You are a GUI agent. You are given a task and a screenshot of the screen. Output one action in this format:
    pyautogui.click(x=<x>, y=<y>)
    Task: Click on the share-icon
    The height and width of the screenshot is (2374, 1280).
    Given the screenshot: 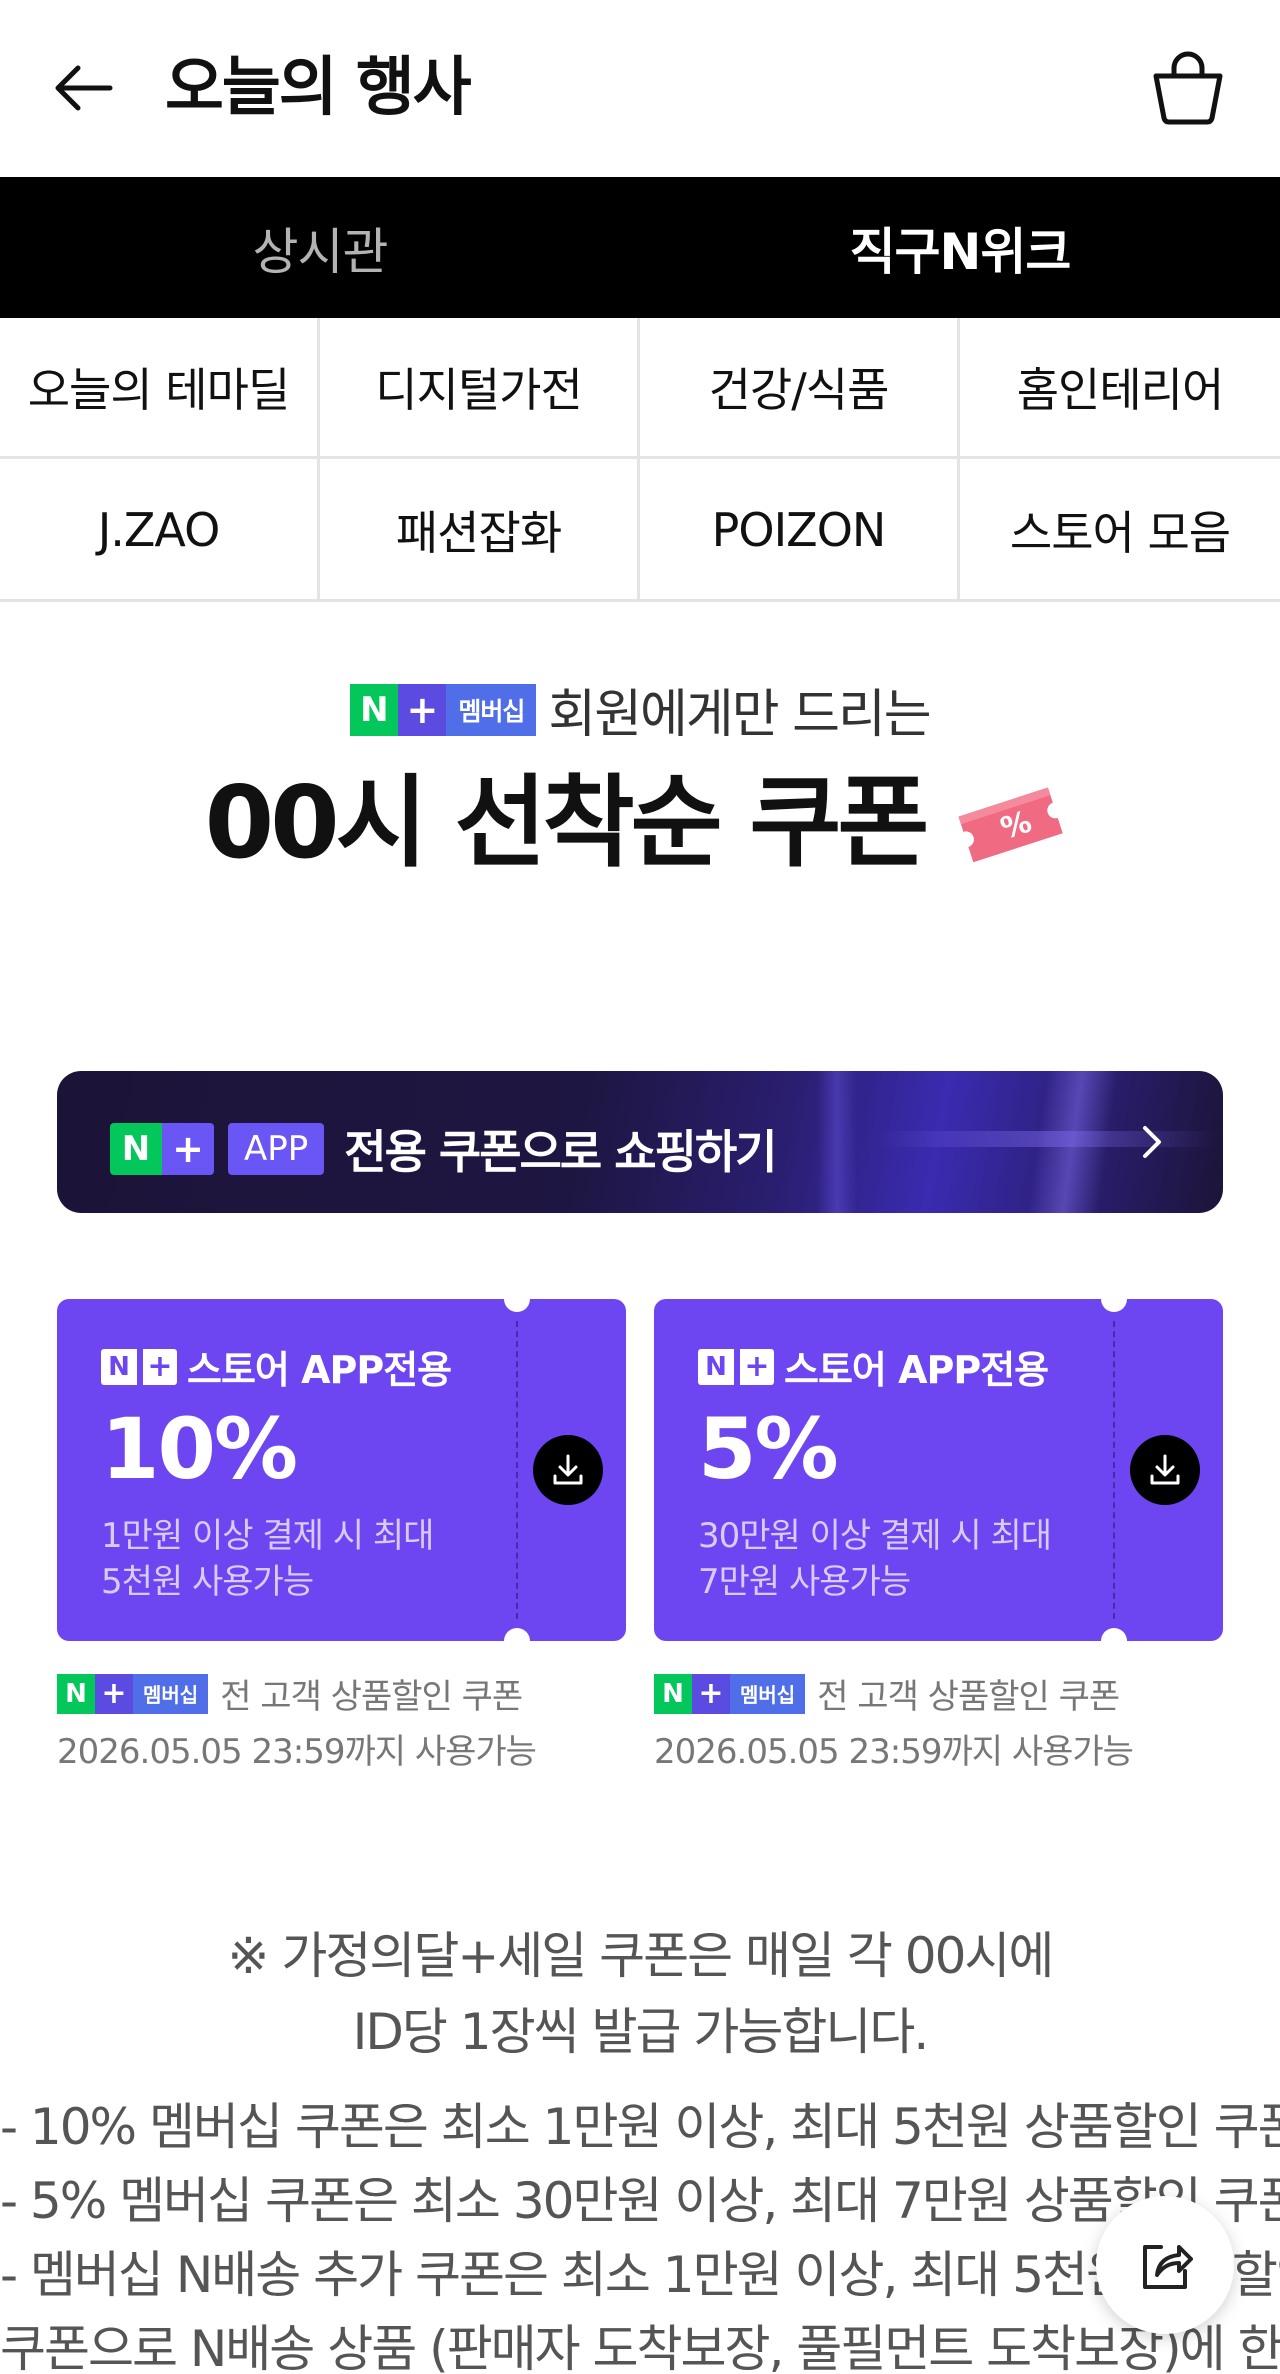 What is the action you would take?
    pyautogui.click(x=1168, y=2267)
    